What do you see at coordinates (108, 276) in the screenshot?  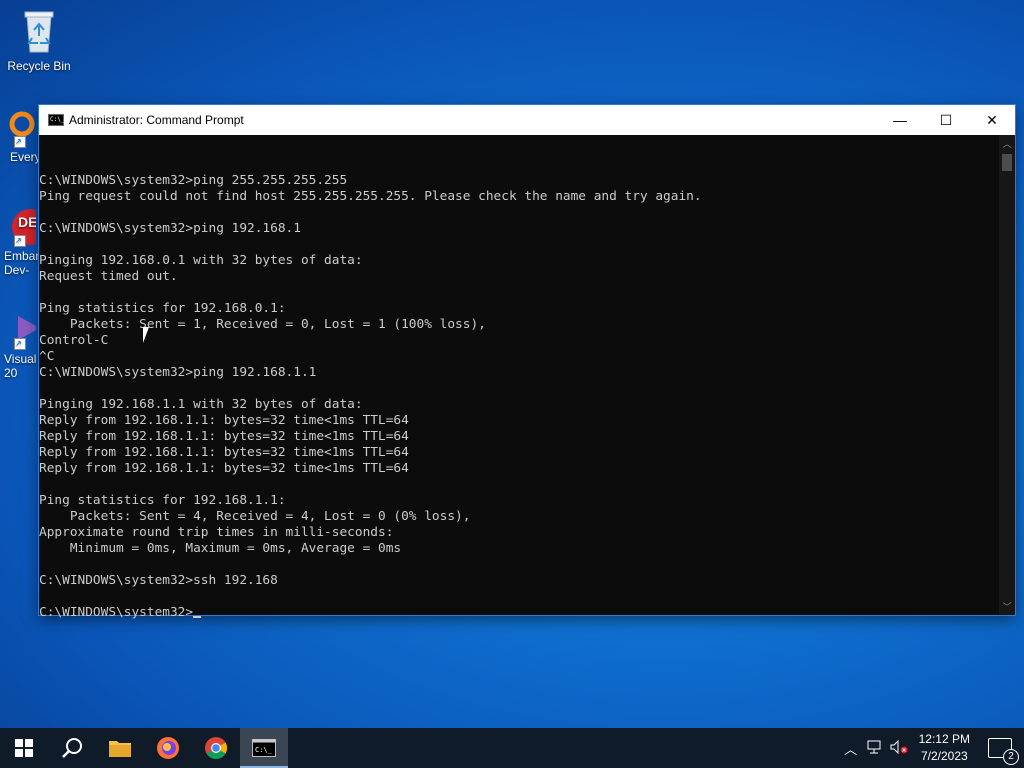 I see `console-line: Request timed out.` at bounding box center [108, 276].